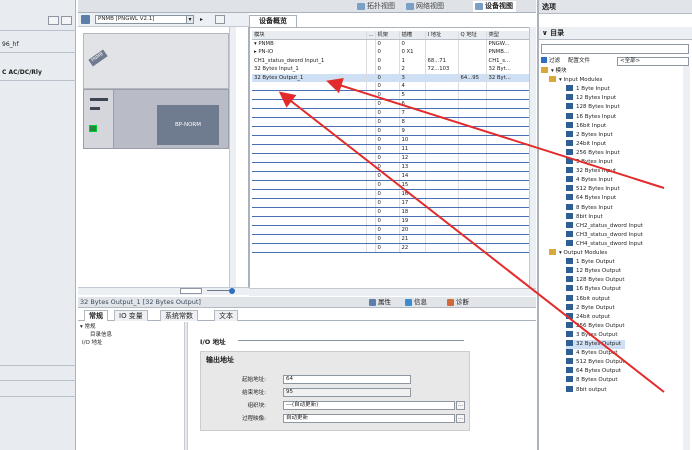 The image size is (692, 450). What do you see at coordinates (391, 113) in the screenshot?
I see `table-row-empty: 07` at bounding box center [391, 113].